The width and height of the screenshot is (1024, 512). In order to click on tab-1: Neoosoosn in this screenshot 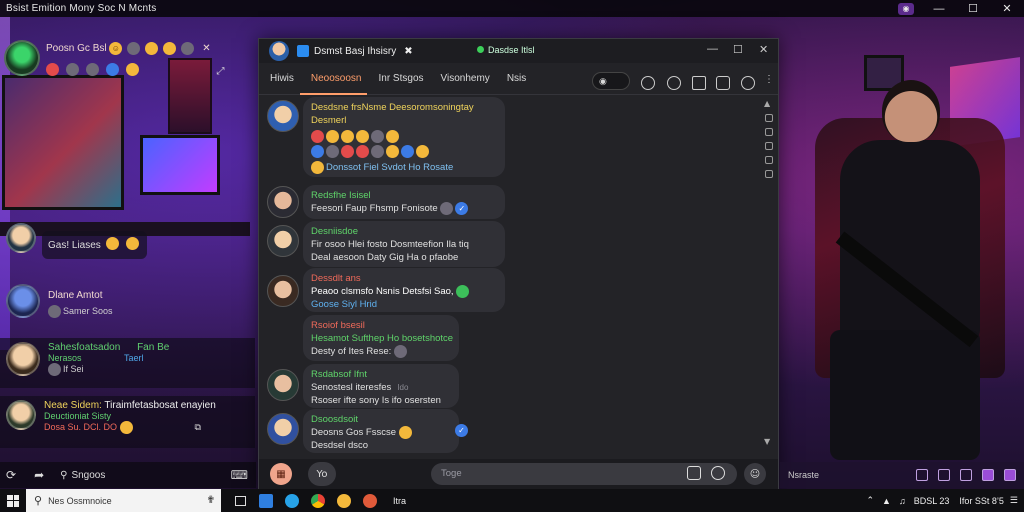, I will do `click(333, 79)`.